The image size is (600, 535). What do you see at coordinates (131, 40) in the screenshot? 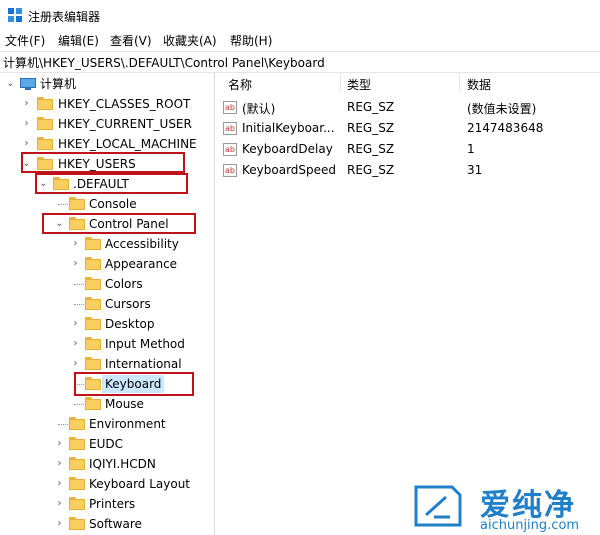
I see `menu-view: 查看(V)` at bounding box center [131, 40].